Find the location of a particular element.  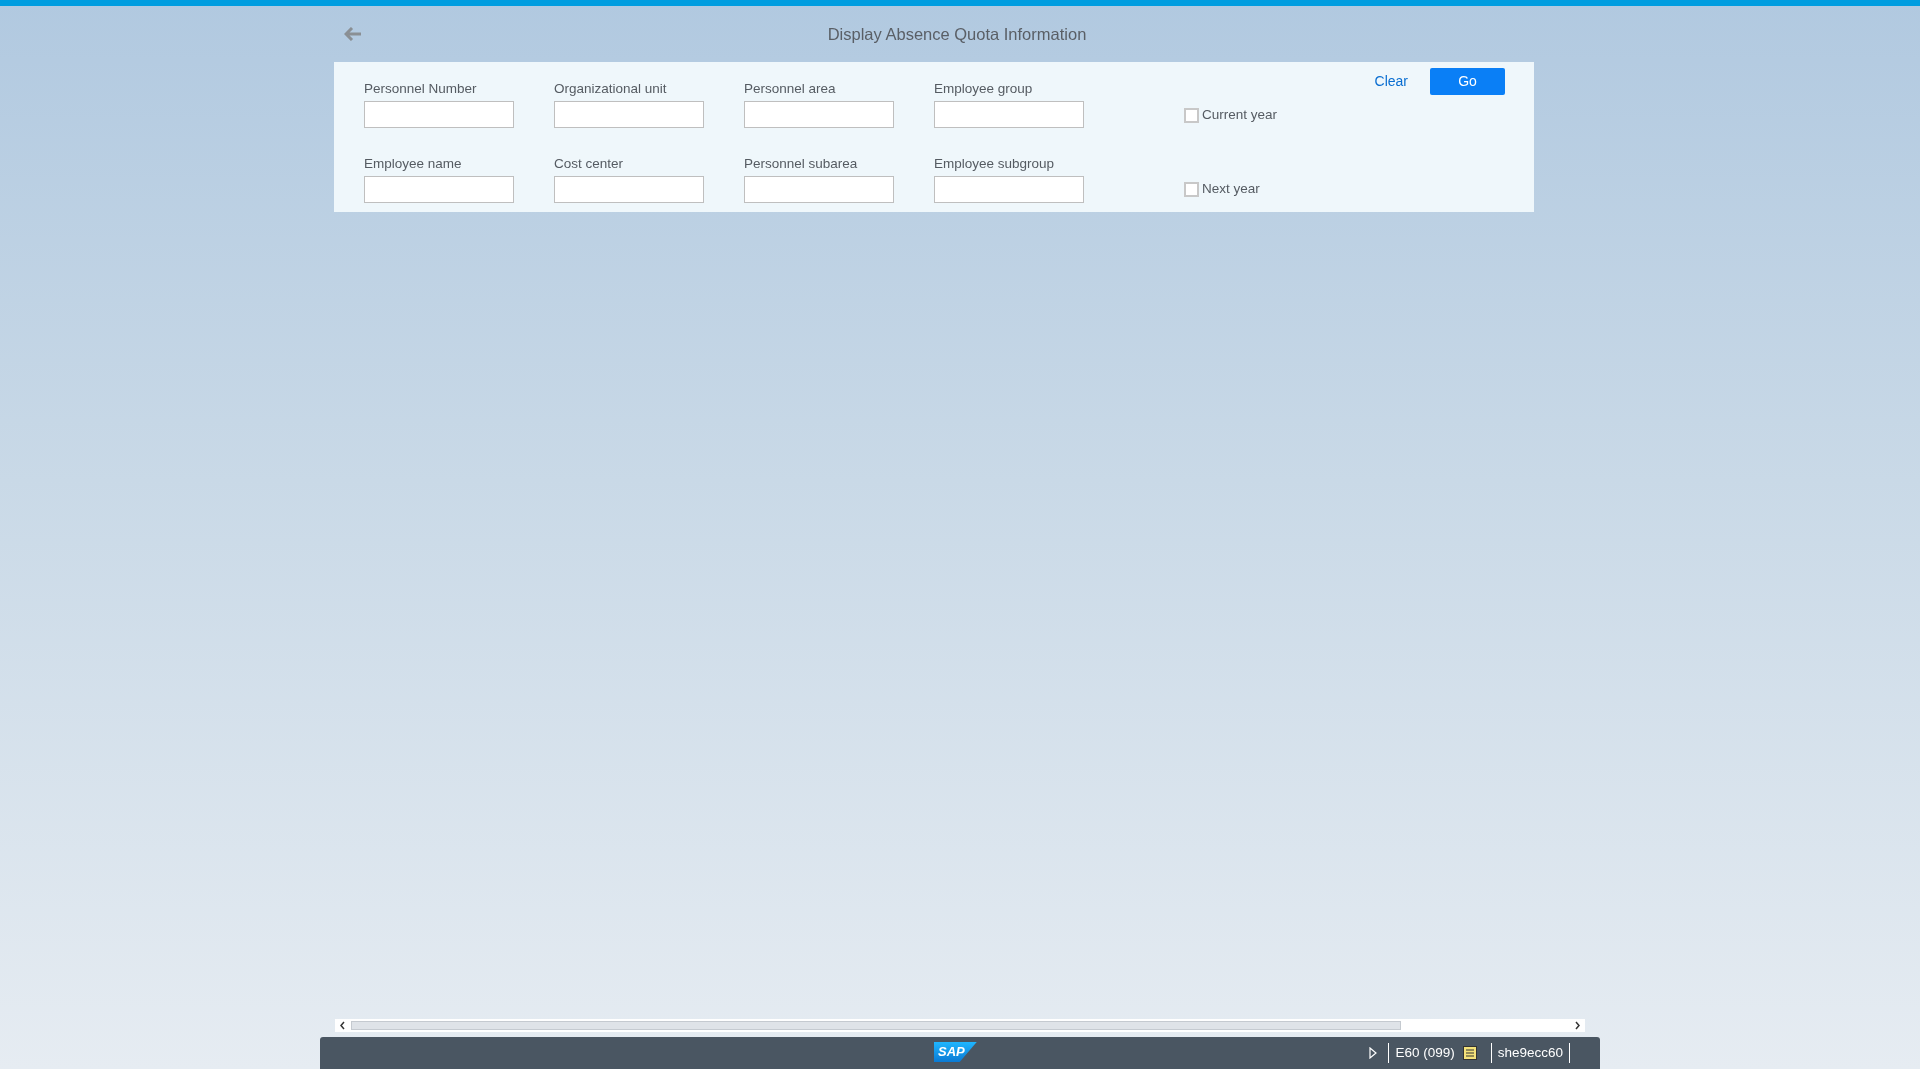

field-label: Personnel subarea is located at coordinates (801, 163).